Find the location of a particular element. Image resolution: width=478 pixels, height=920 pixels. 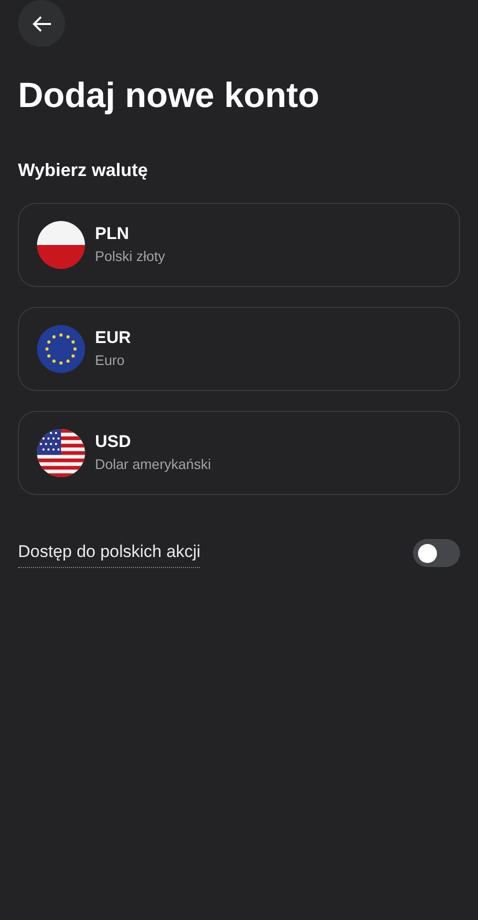

currency-card: USD Dolar amerykański is located at coordinates (239, 453).